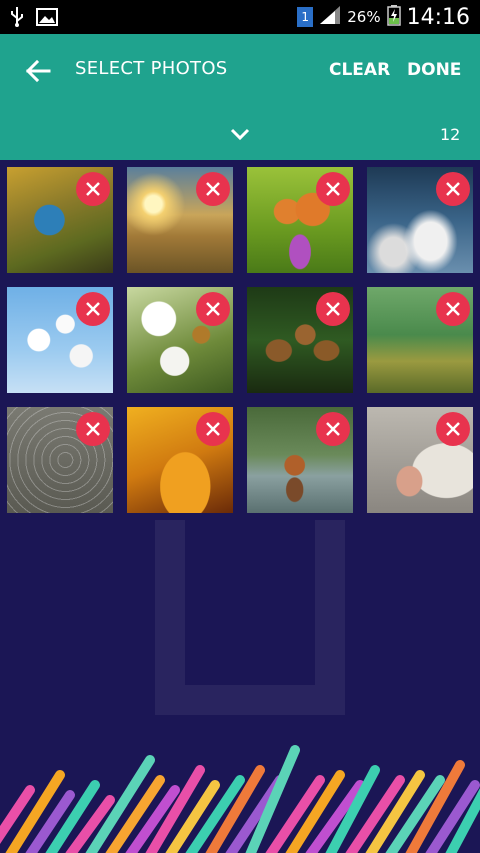 This screenshot has width=480, height=853. I want to click on battery-percent: 26%, so click(364, 17).